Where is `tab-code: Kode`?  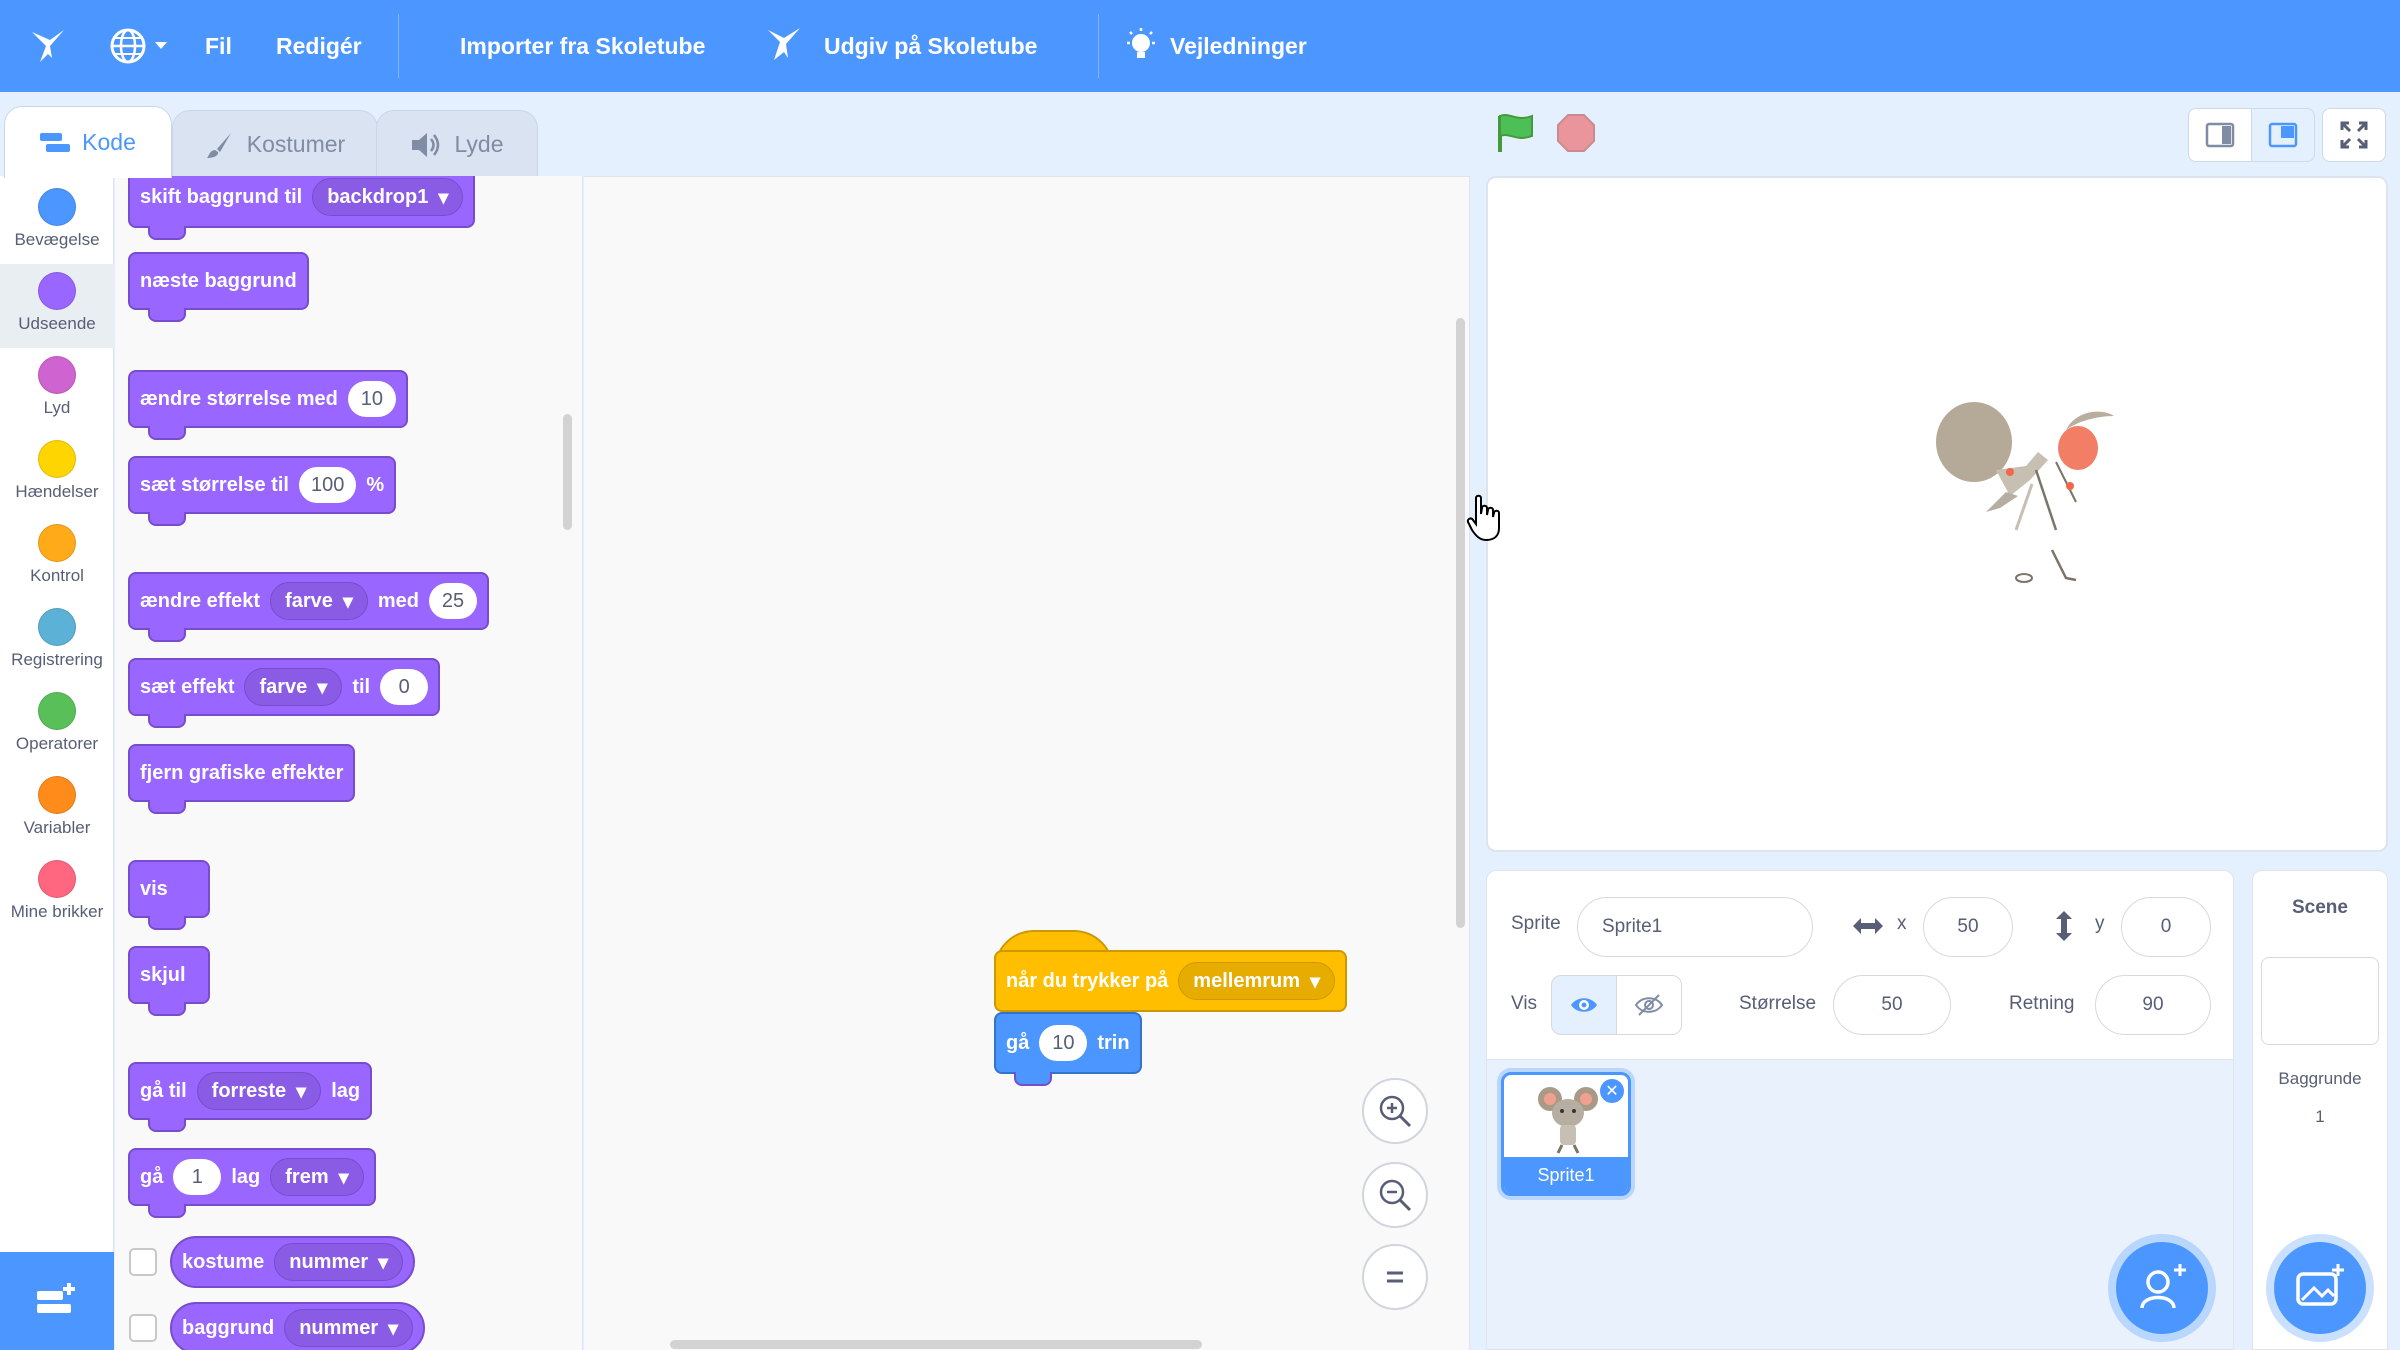 tab-code: Kode is located at coordinates (88, 142).